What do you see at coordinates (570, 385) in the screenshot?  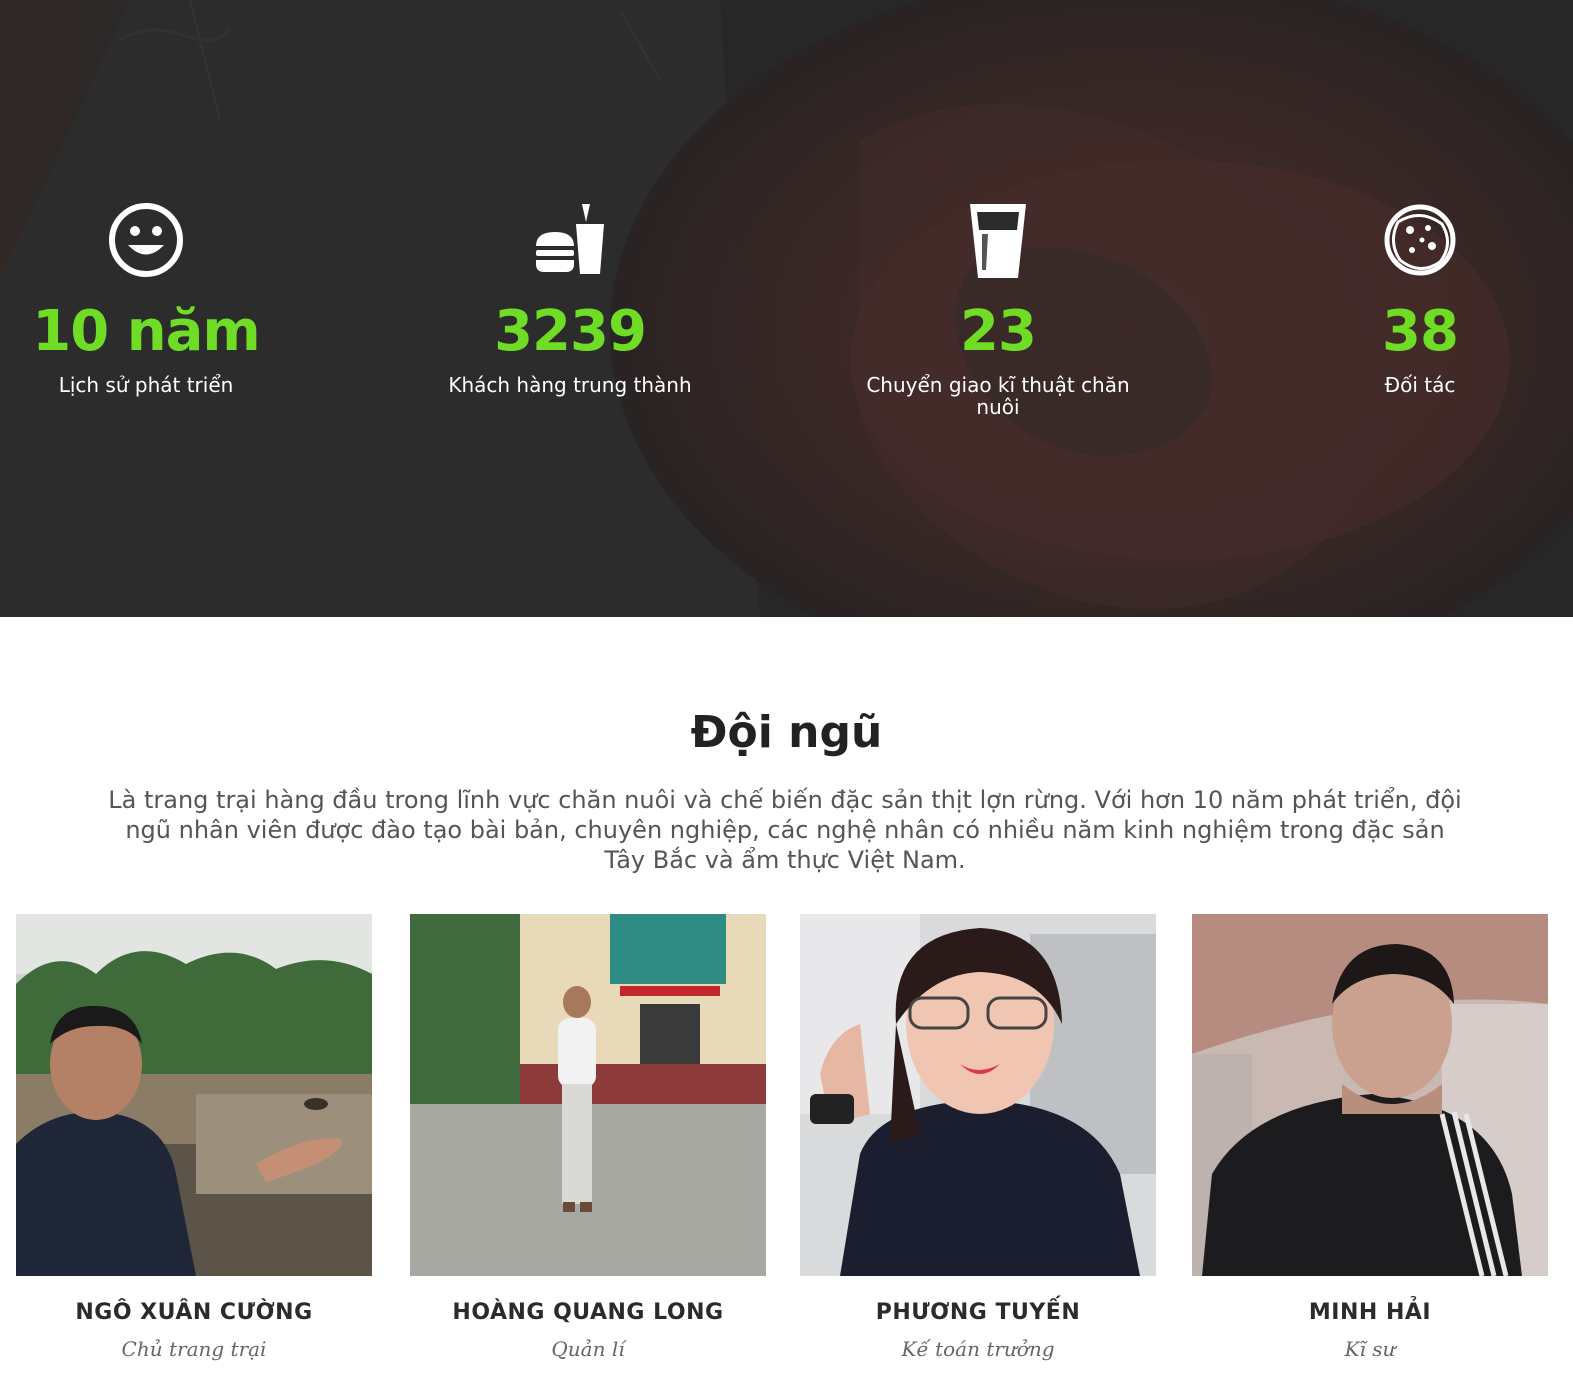 I see `stat-label: Khách hàng trung thành` at bounding box center [570, 385].